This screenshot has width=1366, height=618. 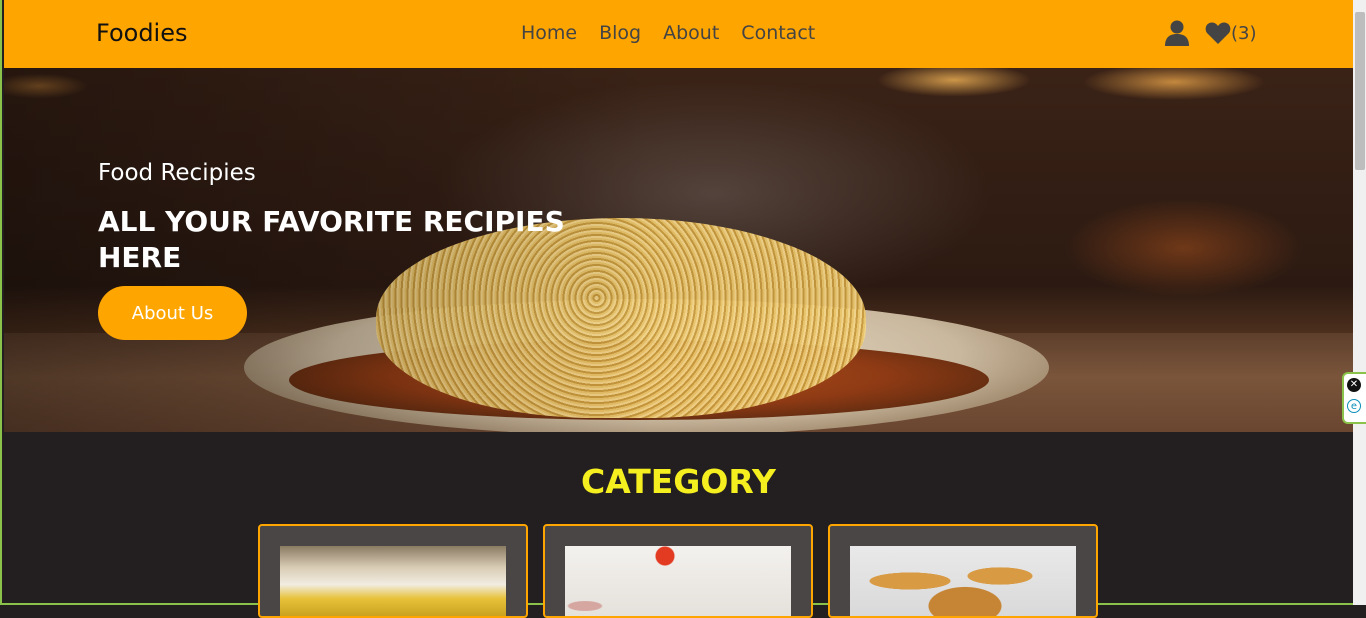 What do you see at coordinates (549, 33) in the screenshot?
I see `nav-home: Home` at bounding box center [549, 33].